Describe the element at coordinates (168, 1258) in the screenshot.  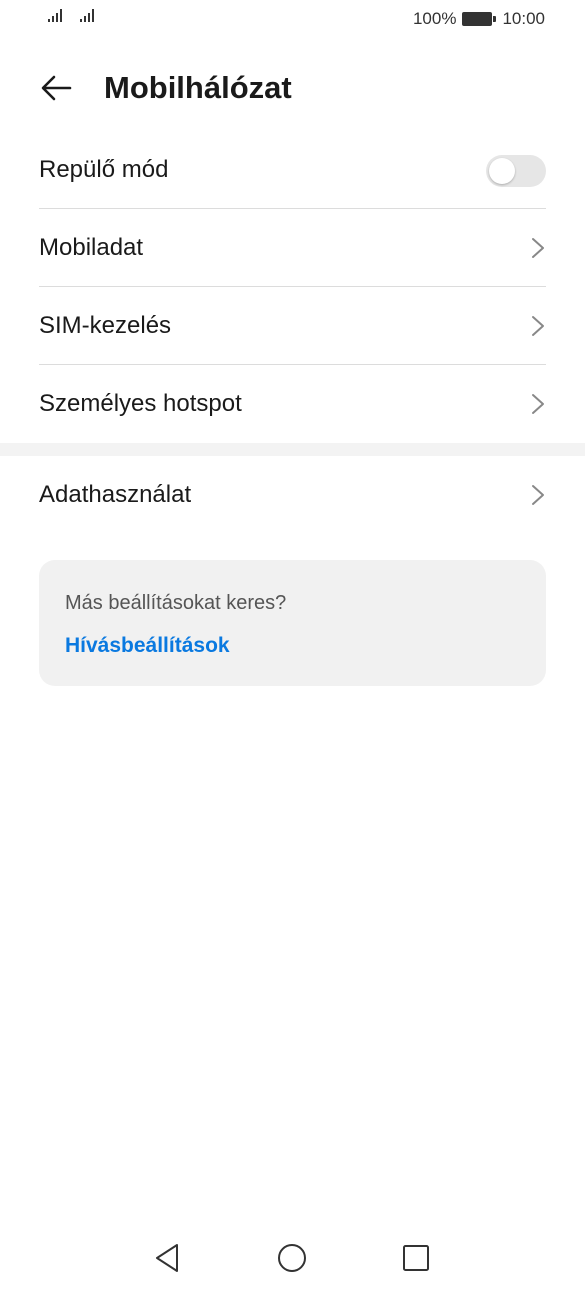
I see `triangle-back-icon` at that location.